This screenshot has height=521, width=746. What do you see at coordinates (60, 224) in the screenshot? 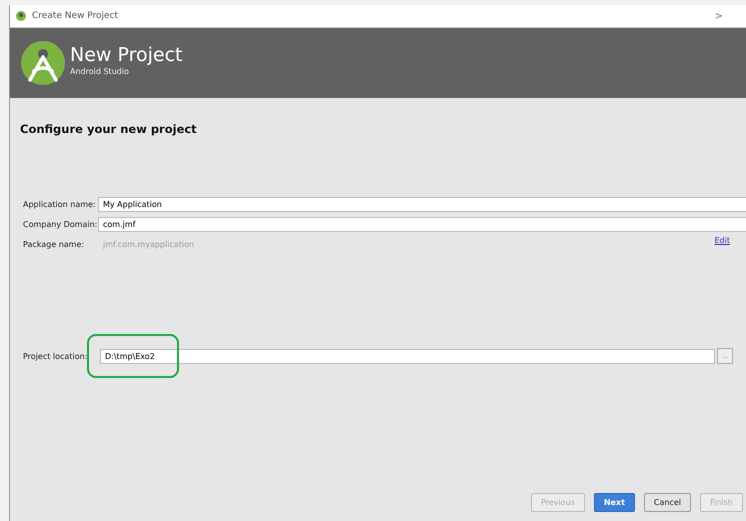
I see `field-label: Company Domain:` at bounding box center [60, 224].